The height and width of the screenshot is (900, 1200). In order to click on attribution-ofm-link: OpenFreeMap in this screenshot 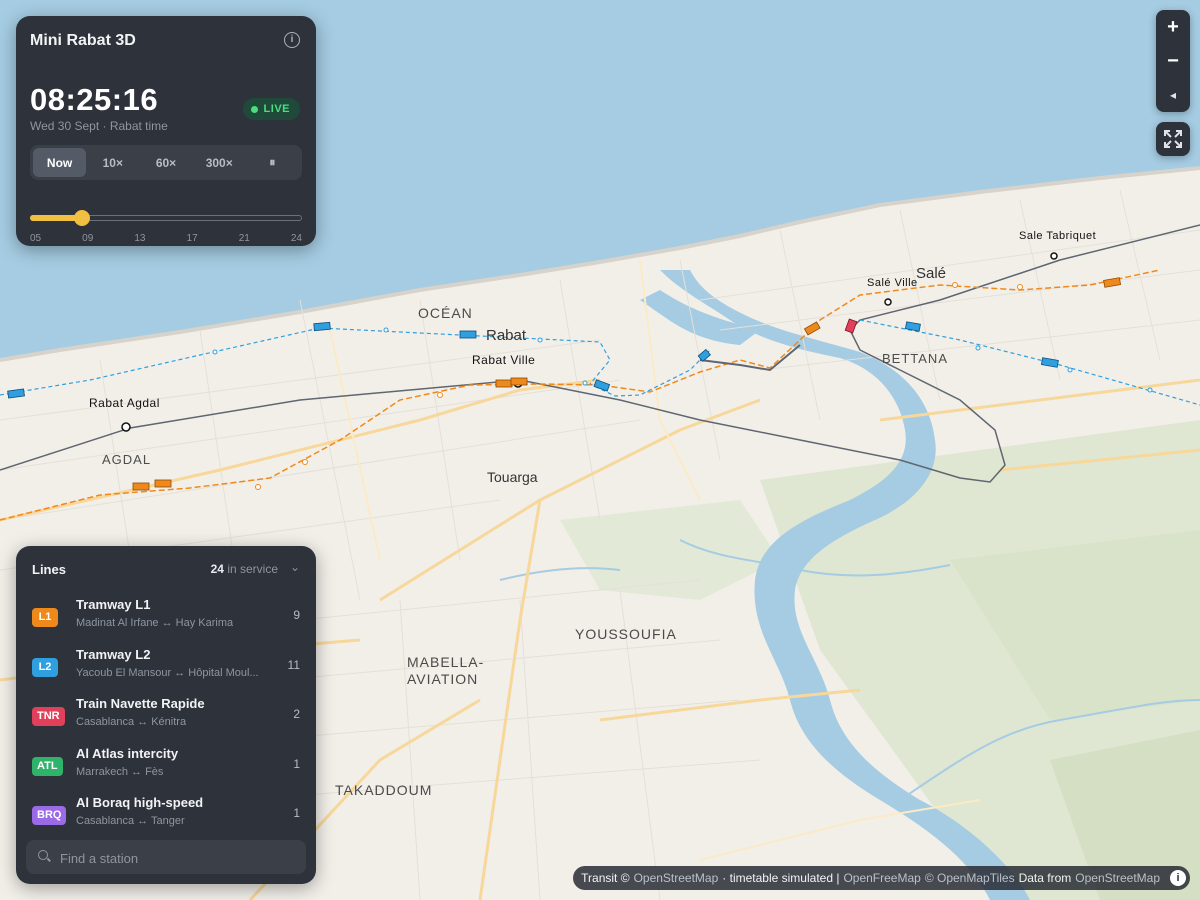, I will do `click(881, 878)`.